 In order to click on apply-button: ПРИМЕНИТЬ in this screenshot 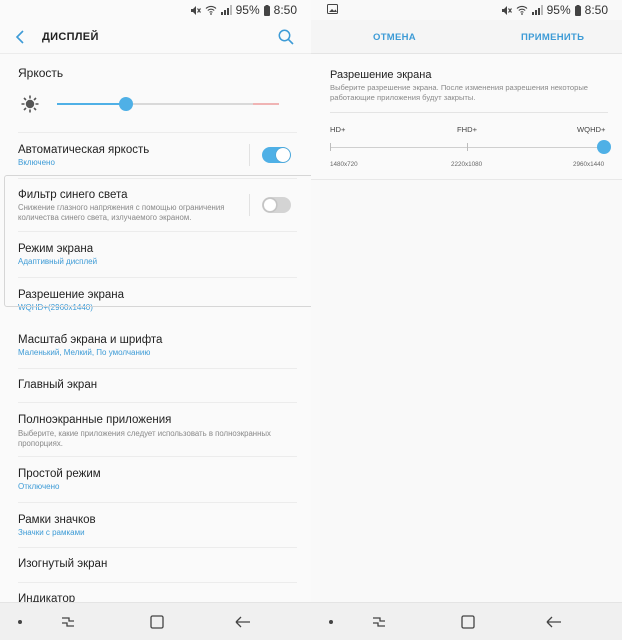, I will do `click(552, 37)`.